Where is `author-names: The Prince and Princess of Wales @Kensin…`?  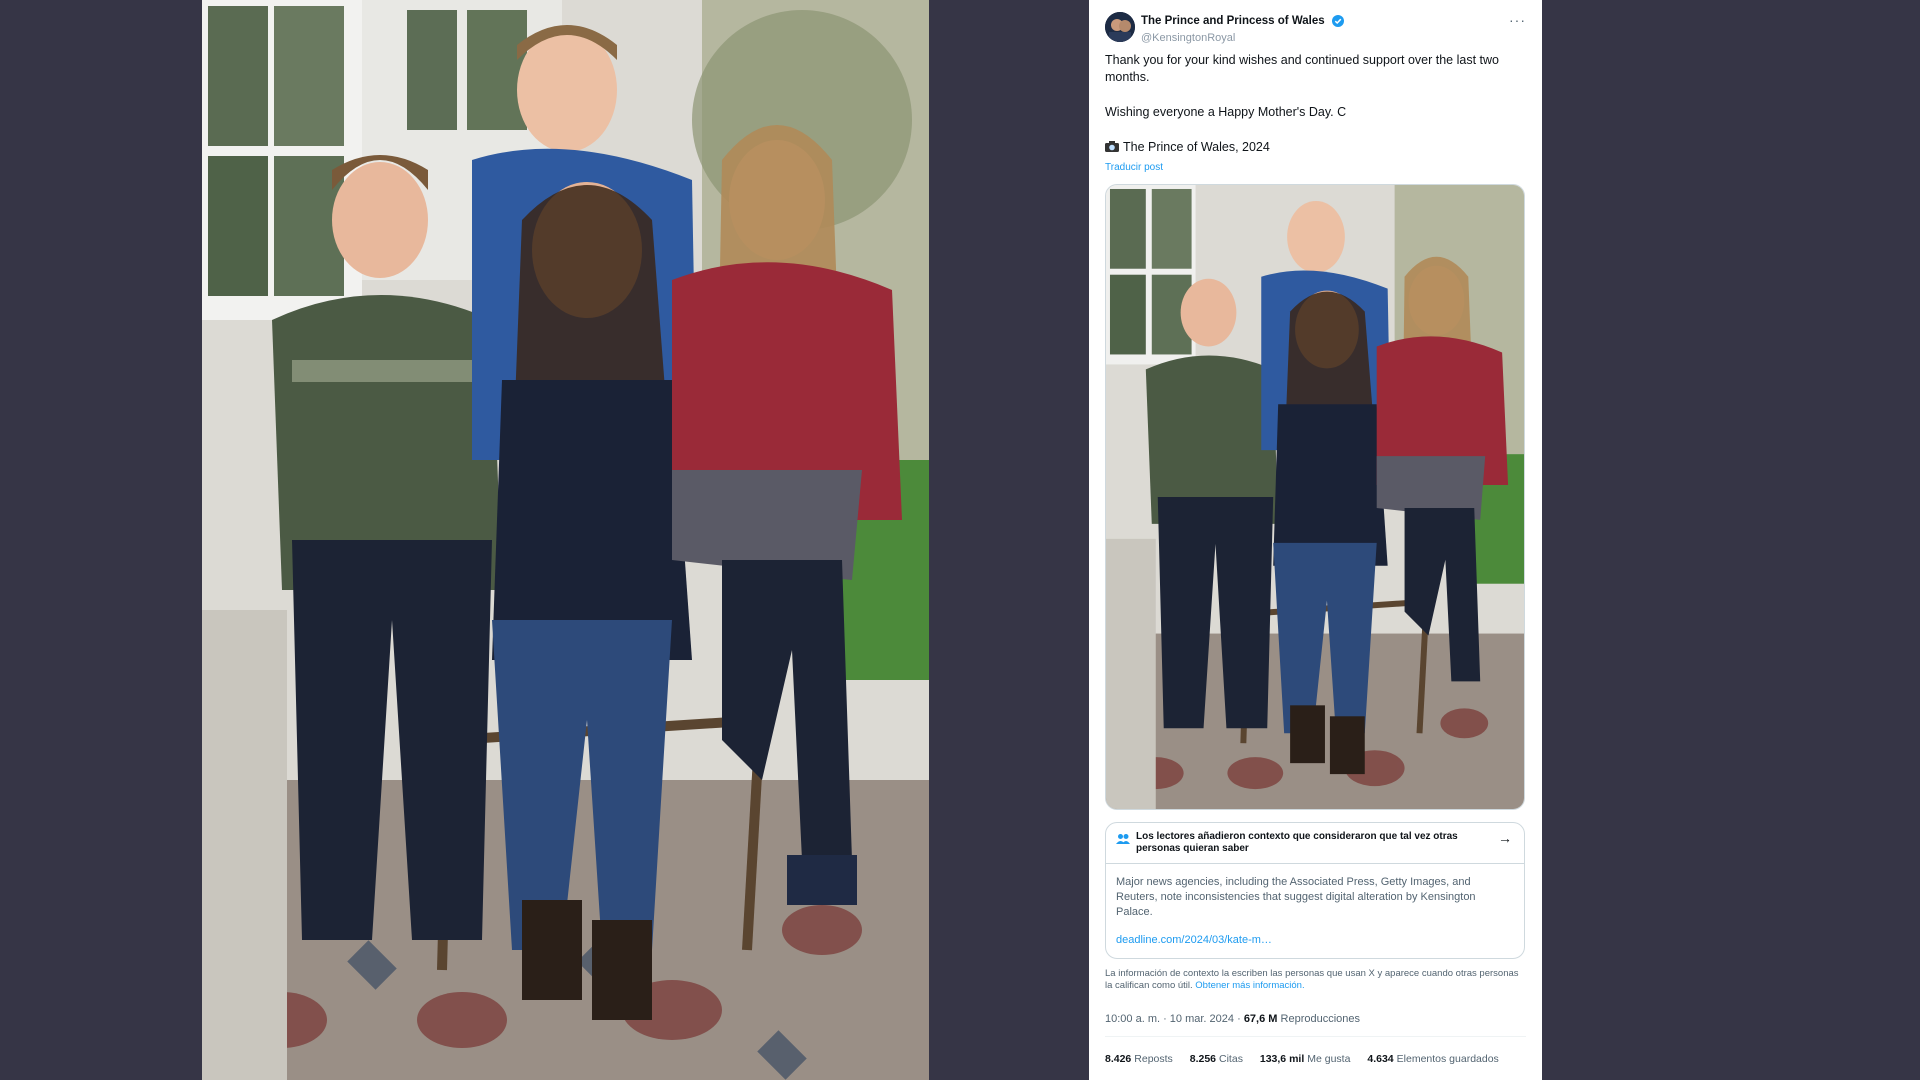 author-names: The Prince and Princess of Wales @Kensin… is located at coordinates (1243, 28).